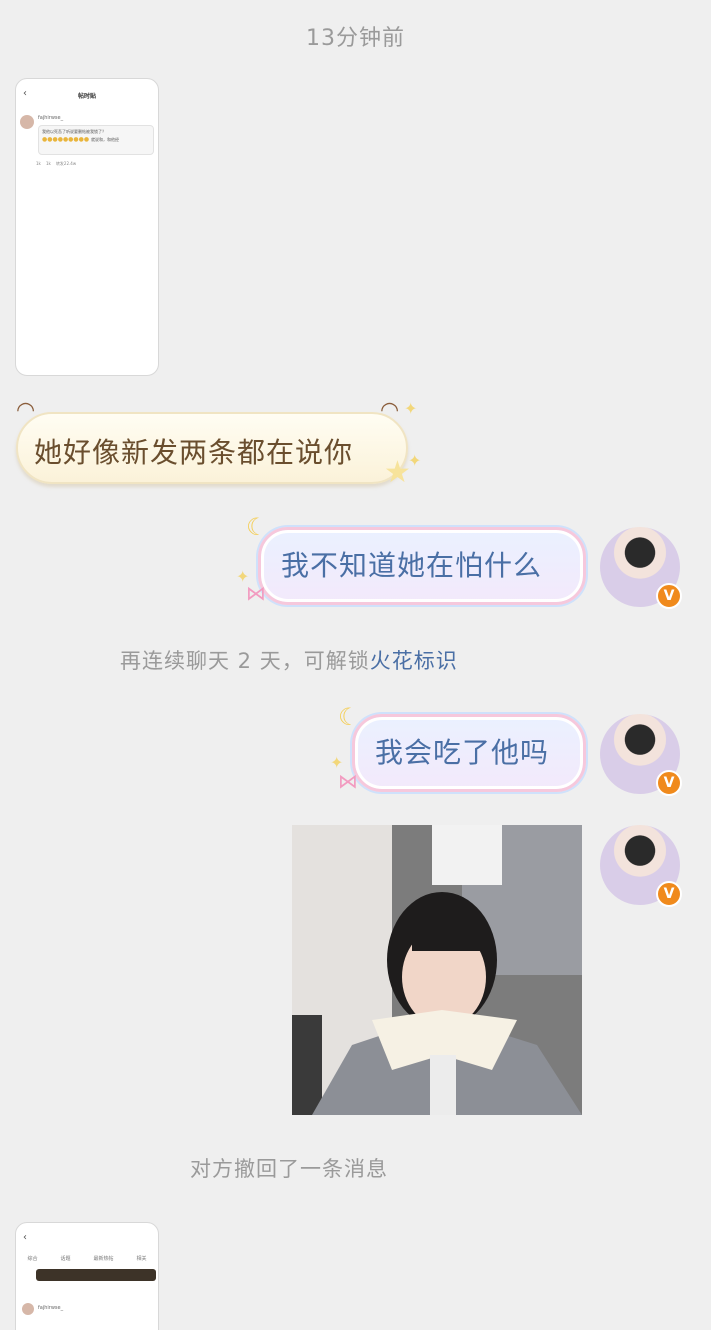 This screenshot has width=711, height=1330. Describe the element at coordinates (66, 163) in the screenshot. I see `share-count: 转发22.4w` at that location.